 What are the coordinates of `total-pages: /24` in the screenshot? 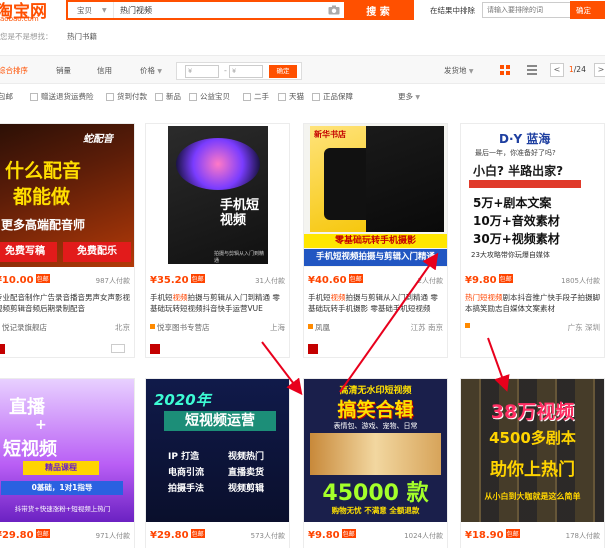 It's located at (579, 69).